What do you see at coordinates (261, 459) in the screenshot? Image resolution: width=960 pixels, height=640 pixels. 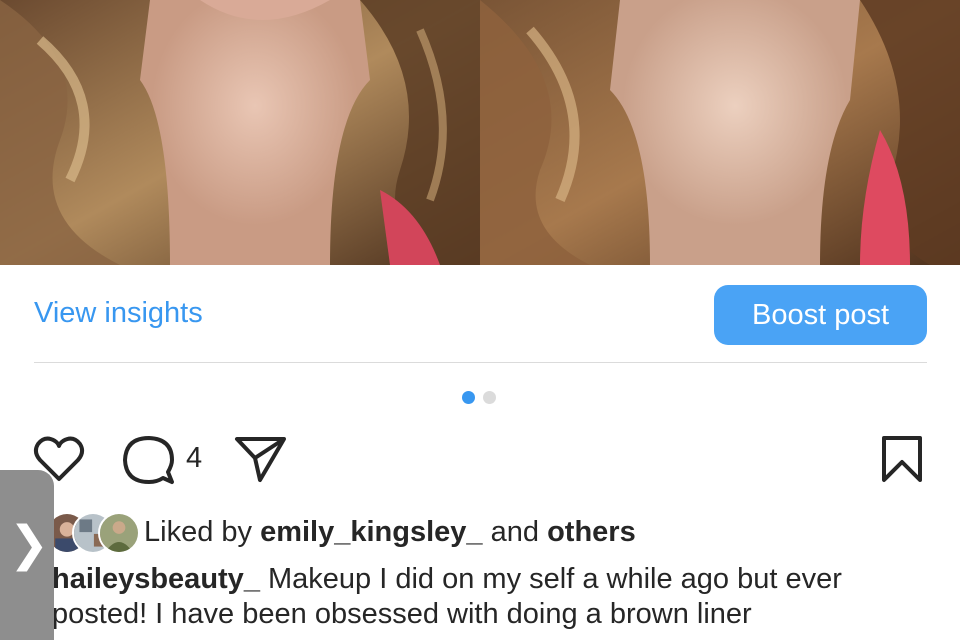 I see `paper-plane-icon` at bounding box center [261, 459].